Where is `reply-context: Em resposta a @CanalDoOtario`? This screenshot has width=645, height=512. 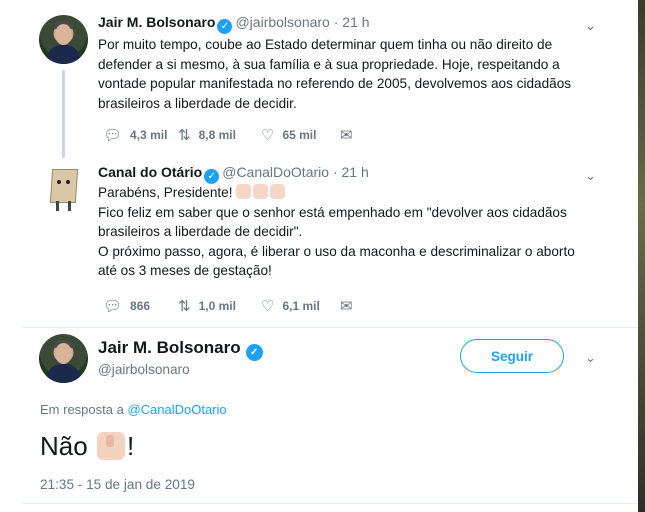 reply-context: Em resposta a @CanalDoOtario is located at coordinates (133, 409).